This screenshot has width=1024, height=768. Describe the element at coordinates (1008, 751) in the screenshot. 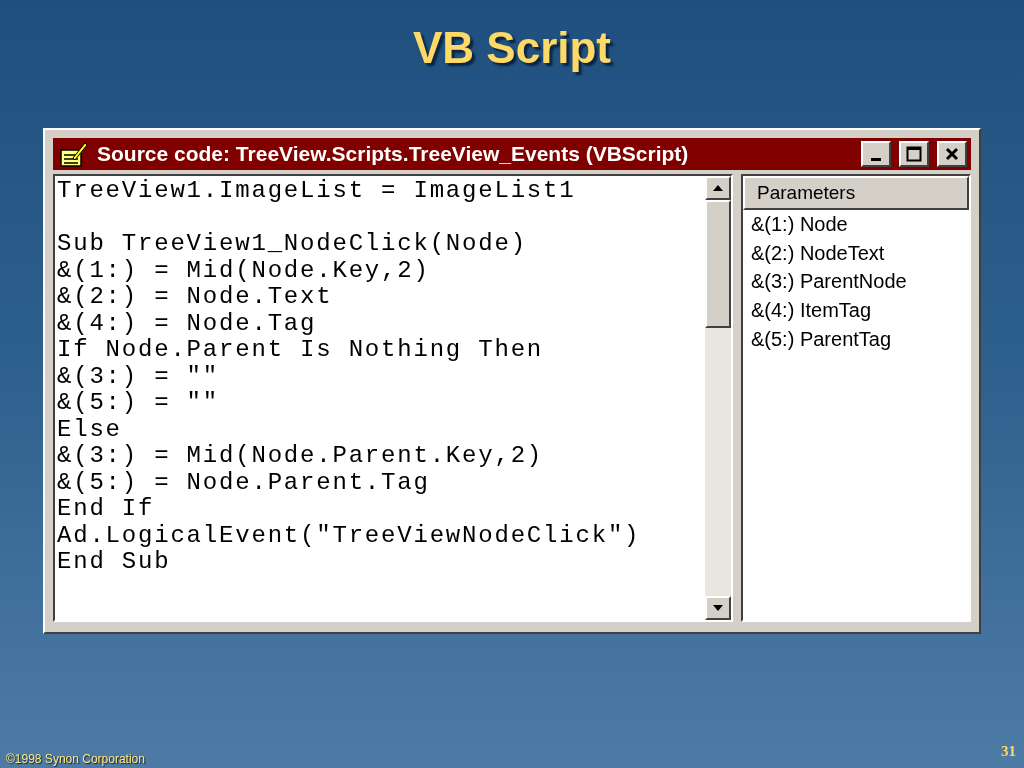

I see `page-number: 31` at that location.